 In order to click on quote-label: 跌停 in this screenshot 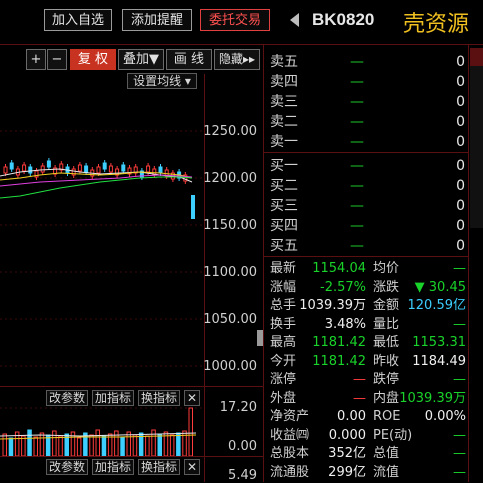, I will do `click(386, 379)`.